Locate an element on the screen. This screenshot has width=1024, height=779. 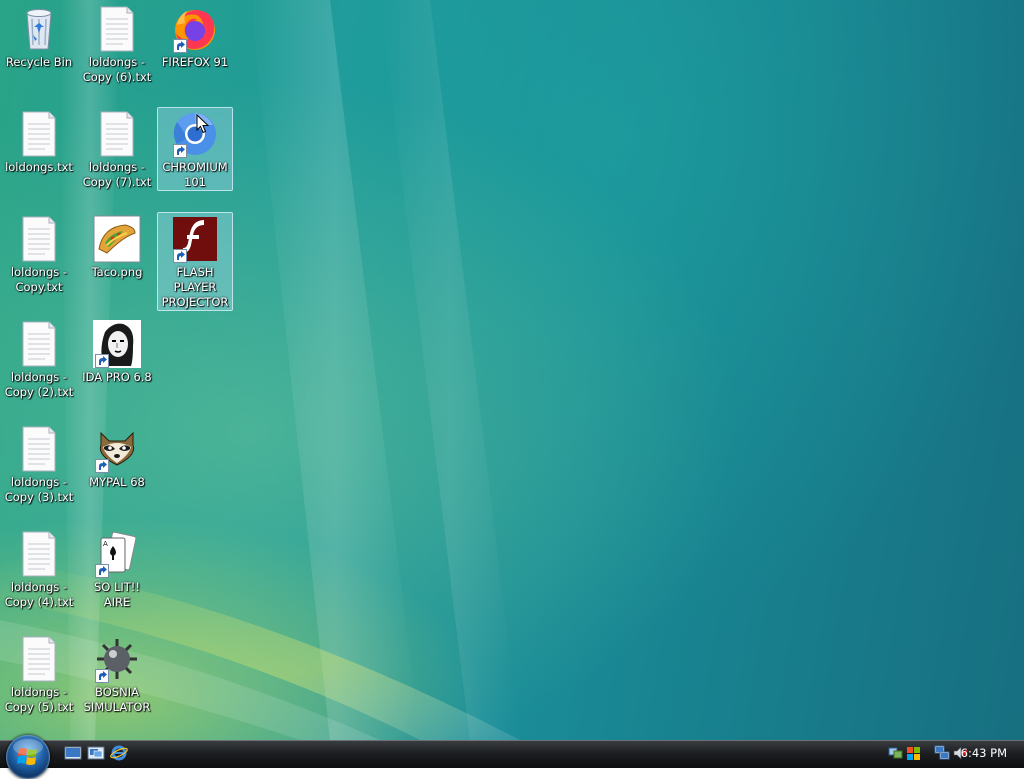
start-button is located at coordinates (28, 757).